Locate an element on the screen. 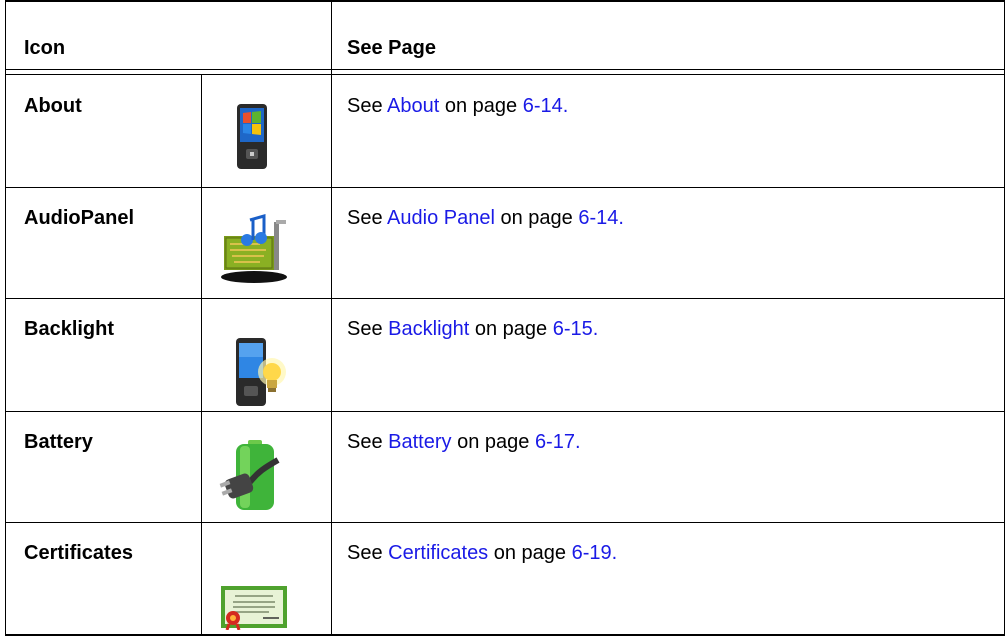  table-bottom-border is located at coordinates (505, 635).